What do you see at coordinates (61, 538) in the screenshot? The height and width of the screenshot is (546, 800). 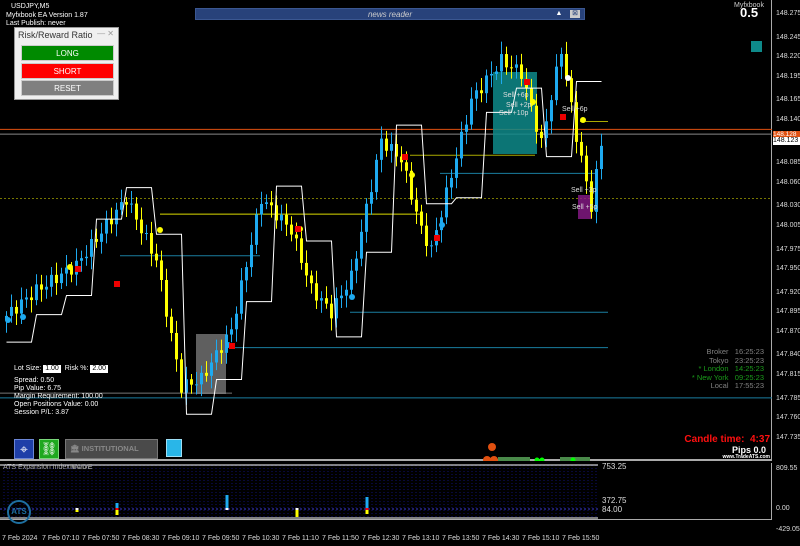 I see `time-tick: 7 Feb 07:10` at bounding box center [61, 538].